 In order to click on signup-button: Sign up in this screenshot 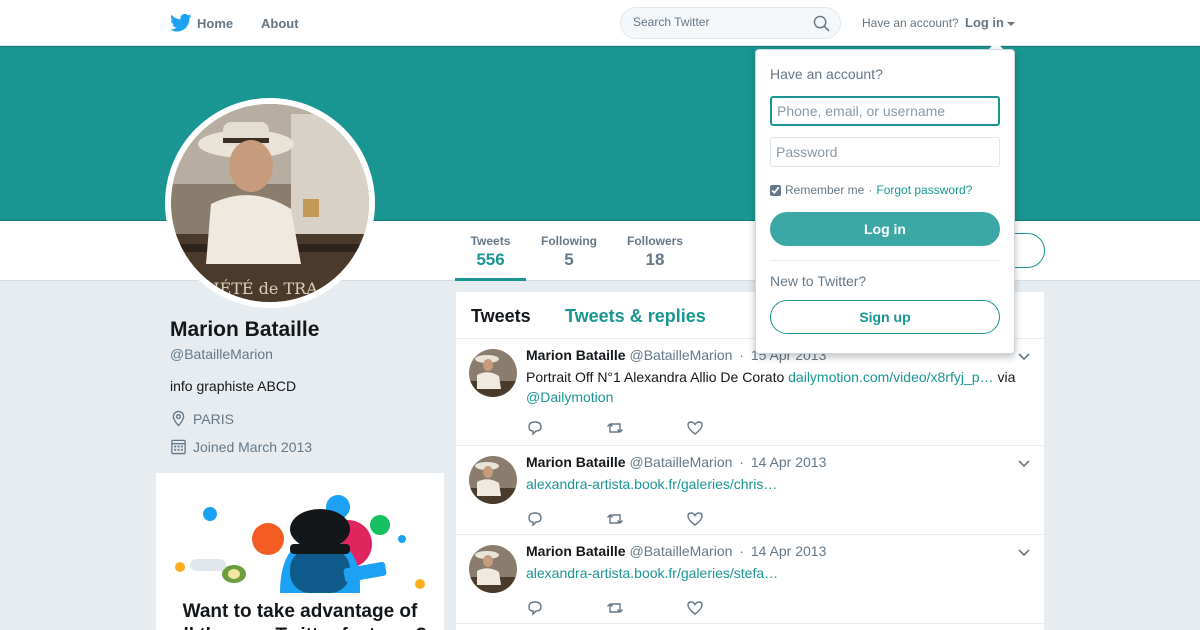, I will do `click(885, 317)`.